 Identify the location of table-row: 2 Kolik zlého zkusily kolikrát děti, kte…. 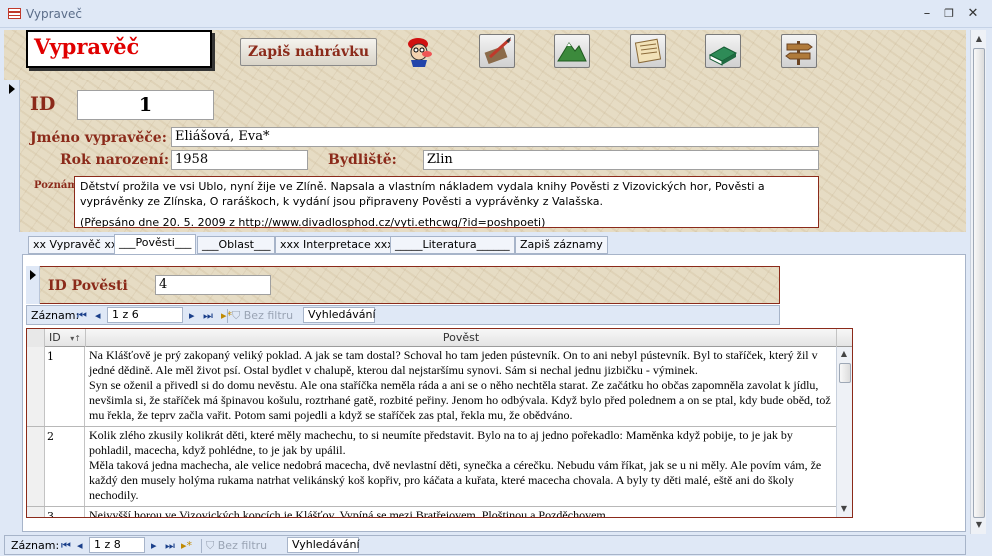
(432, 467).